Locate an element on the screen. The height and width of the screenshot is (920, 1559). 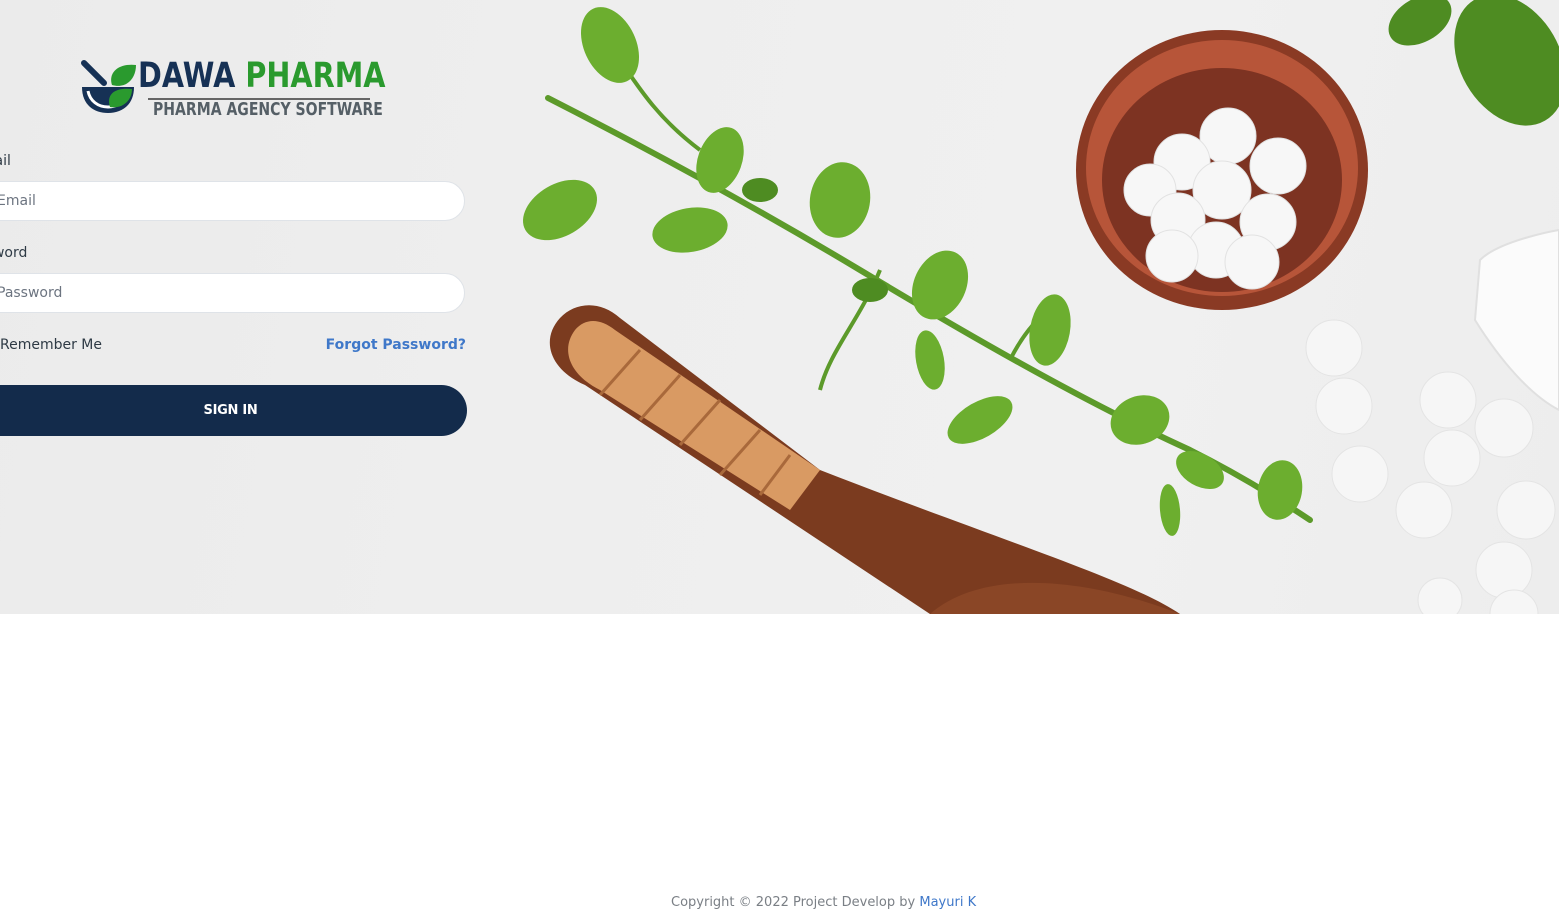
sign-in-button: SIGN IN is located at coordinates (233, 410).